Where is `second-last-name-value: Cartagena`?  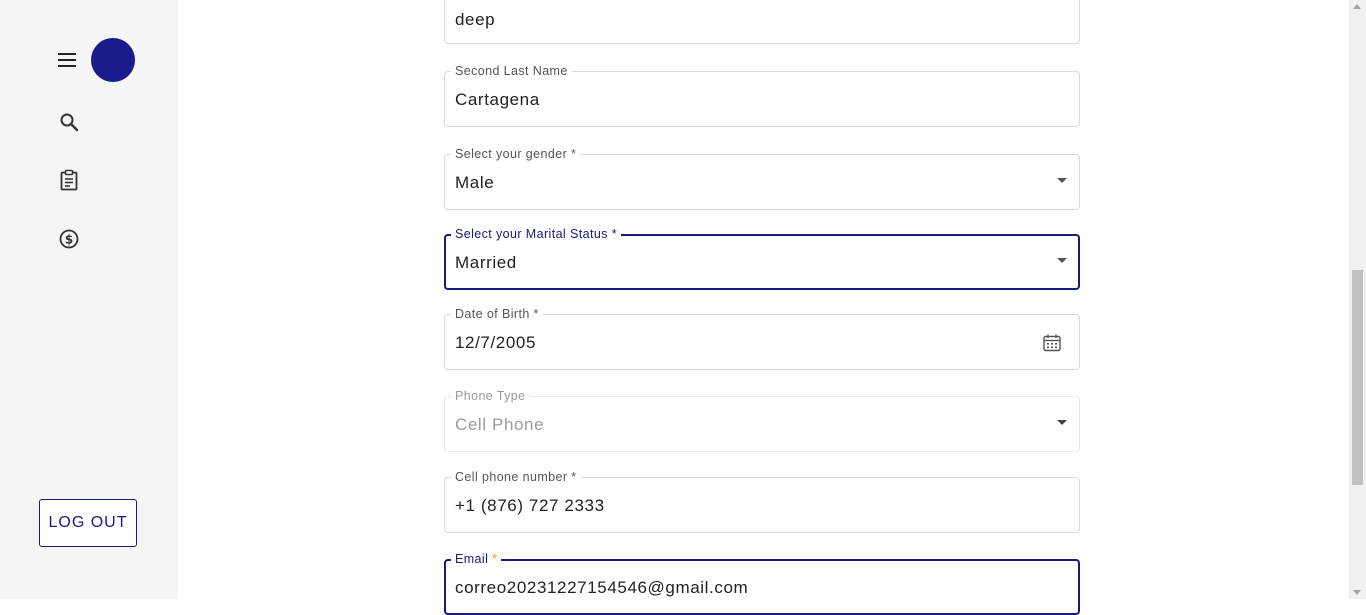 second-last-name-value: Cartagena is located at coordinates (497, 99).